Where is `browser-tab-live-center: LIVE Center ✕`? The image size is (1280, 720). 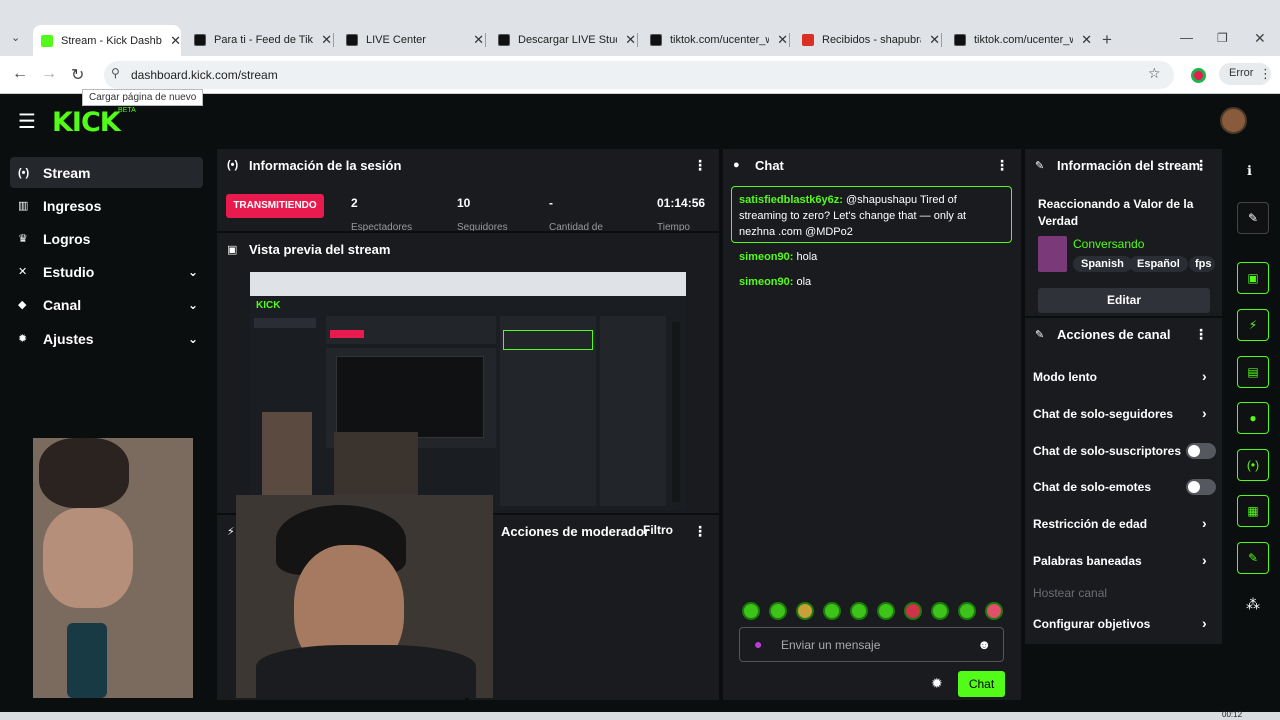
browser-tab-live-center: LIVE Center ✕ is located at coordinates (412, 39).